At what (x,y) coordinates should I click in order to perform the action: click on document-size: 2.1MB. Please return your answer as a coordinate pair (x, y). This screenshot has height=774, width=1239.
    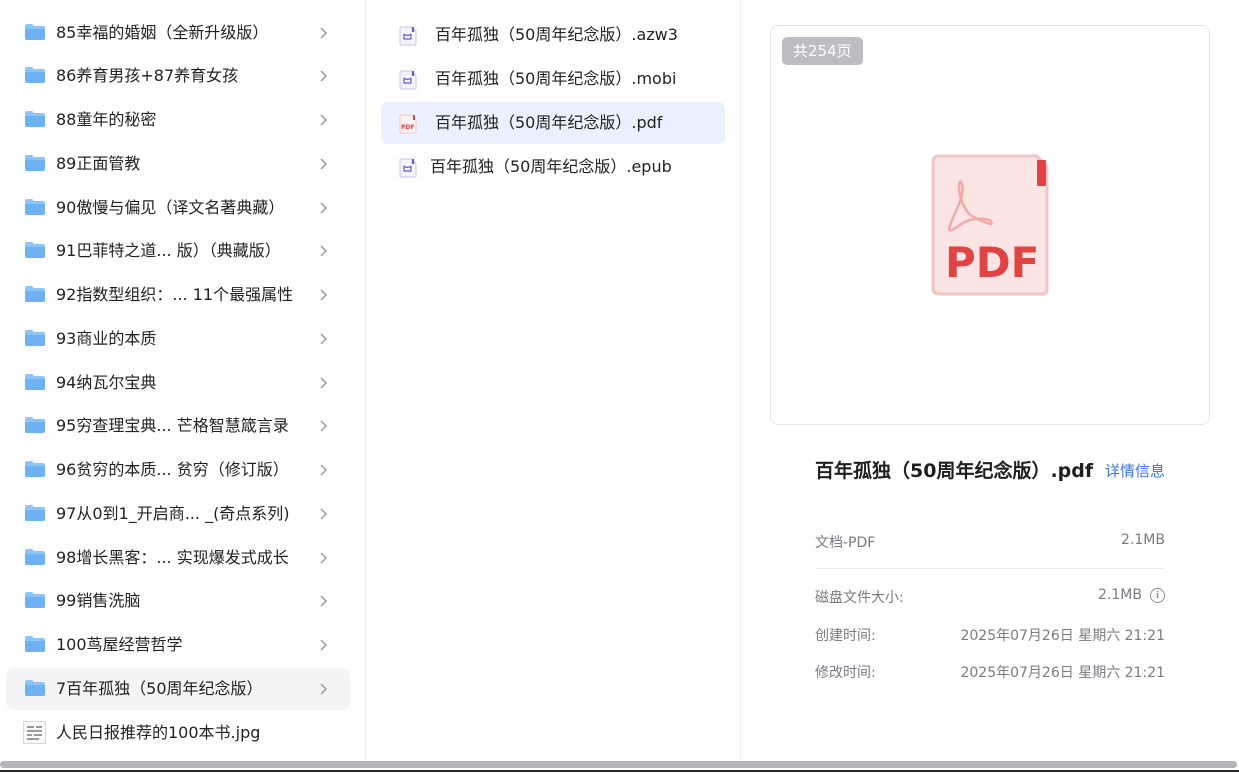
    Looking at the image, I should click on (1143, 540).